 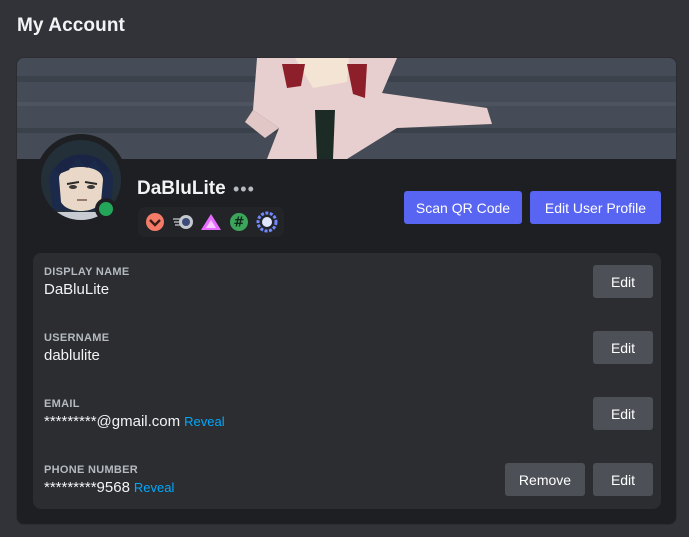 What do you see at coordinates (545, 479) in the screenshot?
I see `remove-phone-button: Remove` at bounding box center [545, 479].